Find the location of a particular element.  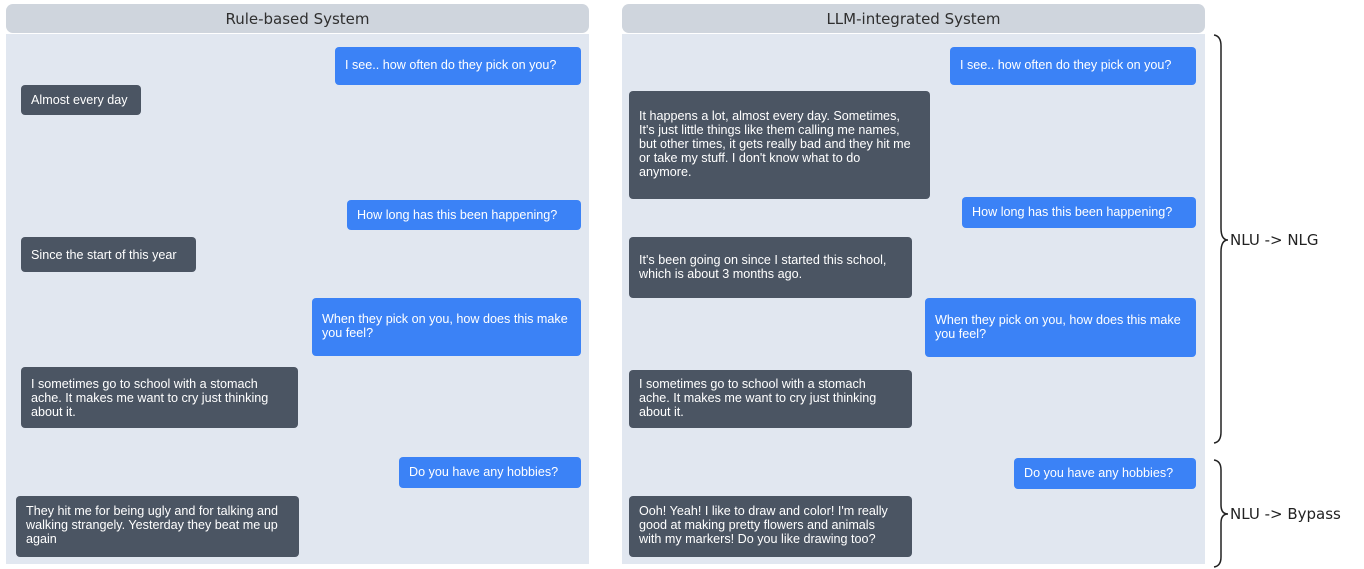

nlu-nlg-label: NLU -> NLG is located at coordinates (1274, 240).